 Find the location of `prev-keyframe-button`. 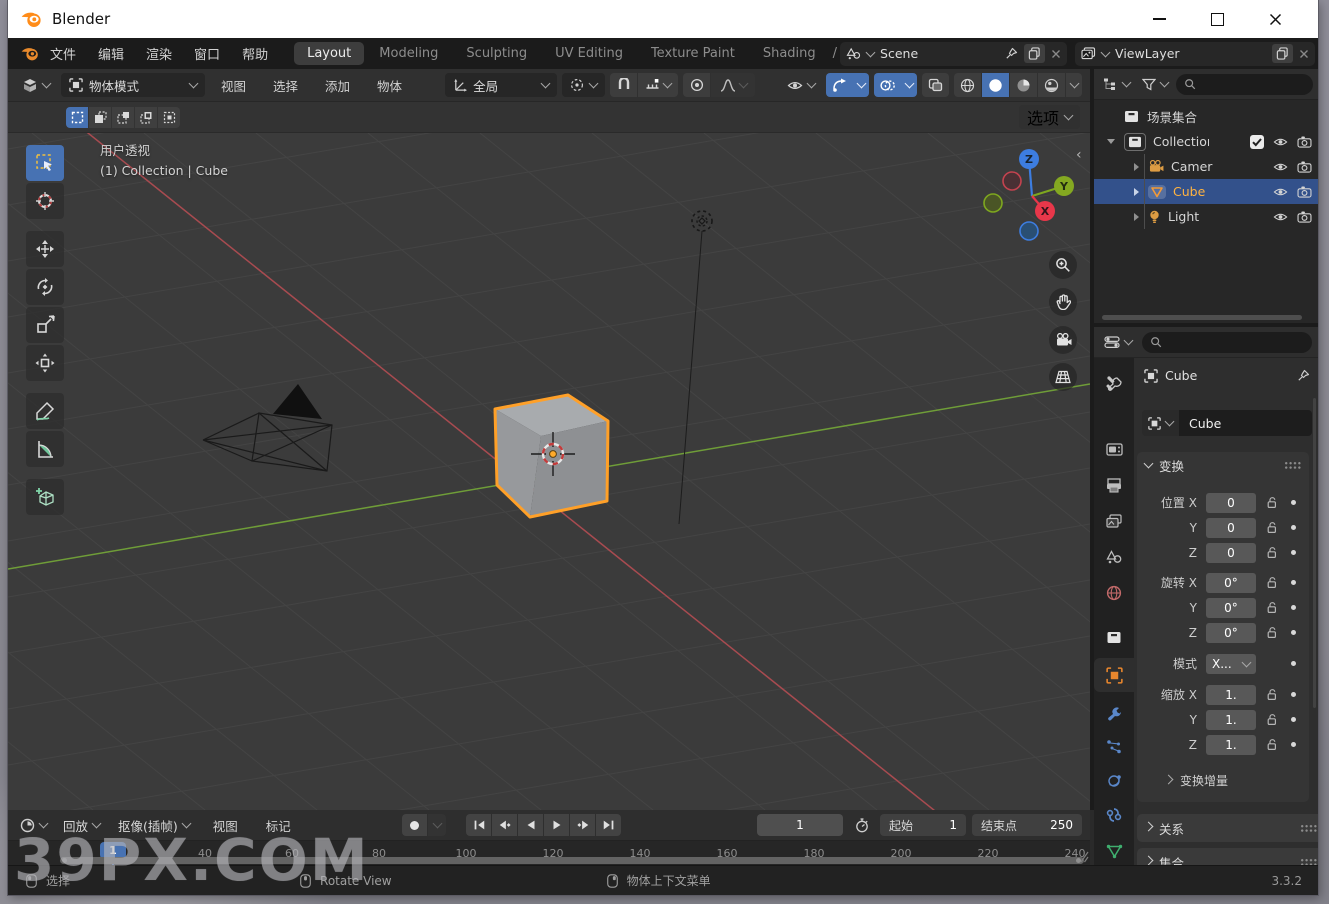

prev-keyframe-button is located at coordinates (505, 825).